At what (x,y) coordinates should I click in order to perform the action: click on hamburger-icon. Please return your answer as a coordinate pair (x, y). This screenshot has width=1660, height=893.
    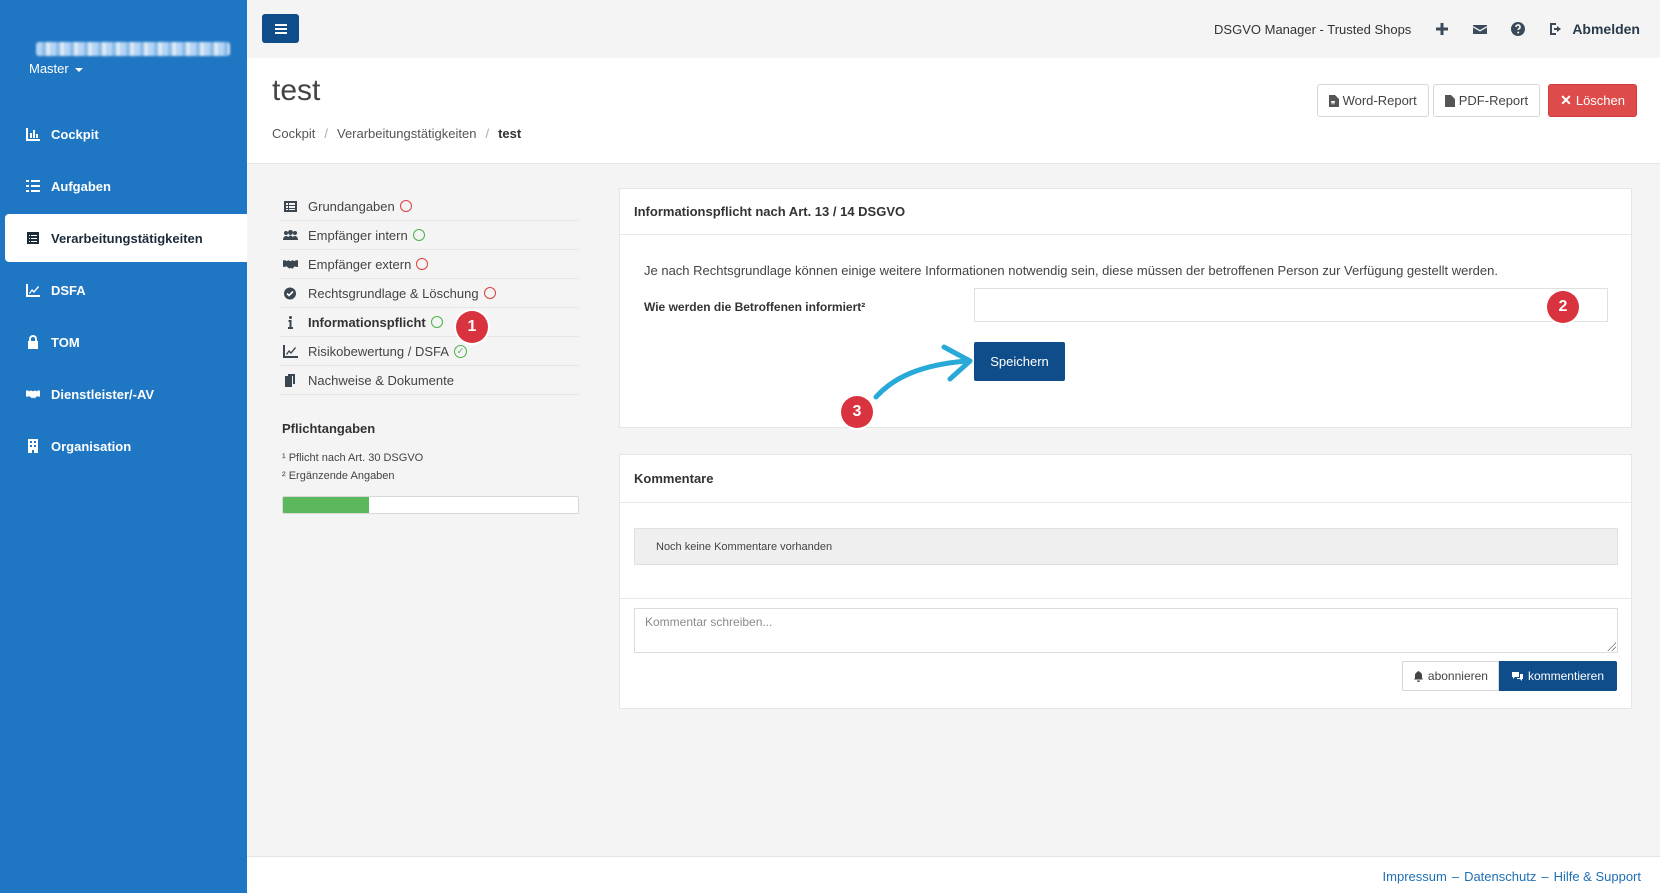
    Looking at the image, I should click on (280, 28).